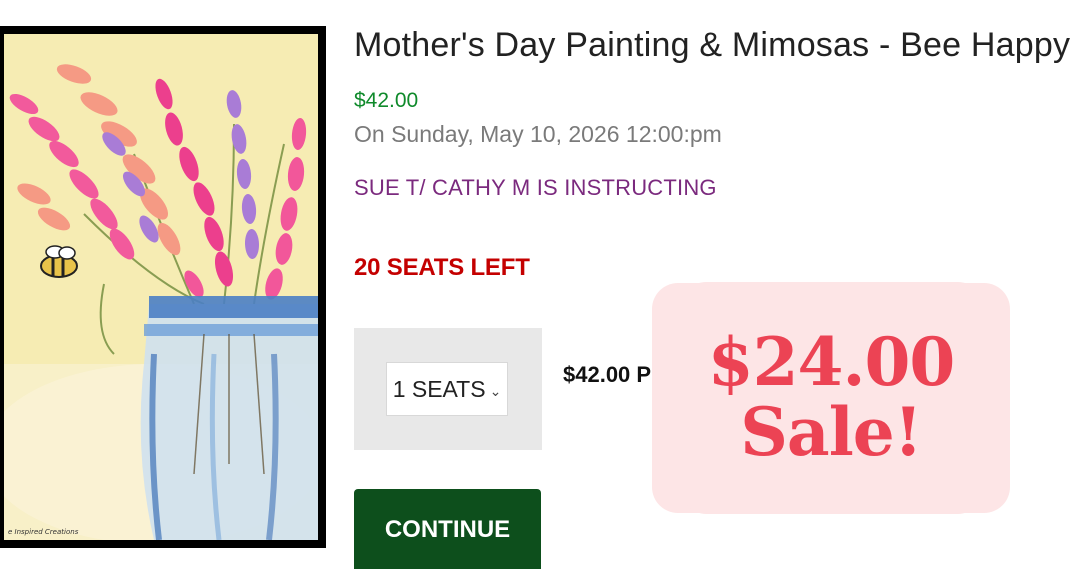 Image resolution: width=1080 pixels, height=569 pixels. I want to click on seat-quantity-value: 1 SEATS, so click(439, 388).